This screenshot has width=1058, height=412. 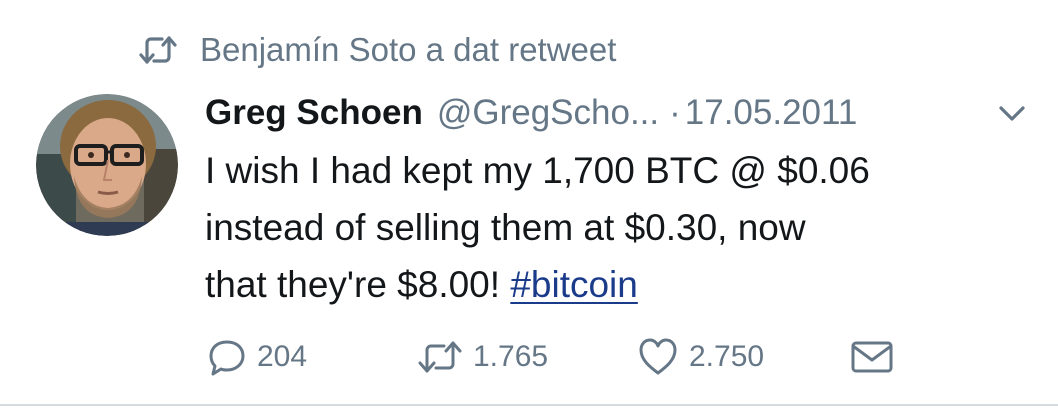 I want to click on author-name: Greg Schoen, so click(x=314, y=113).